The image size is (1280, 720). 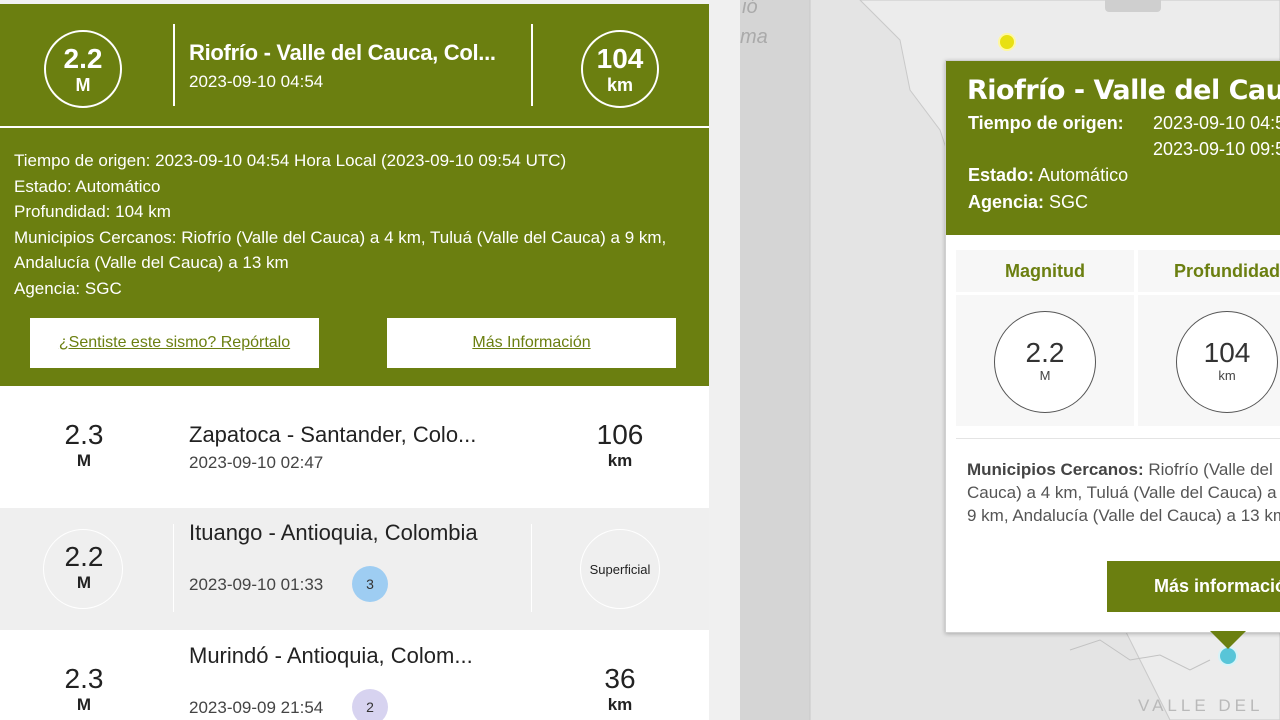 What do you see at coordinates (750, 9) in the screenshot?
I see `map-label: ió` at bounding box center [750, 9].